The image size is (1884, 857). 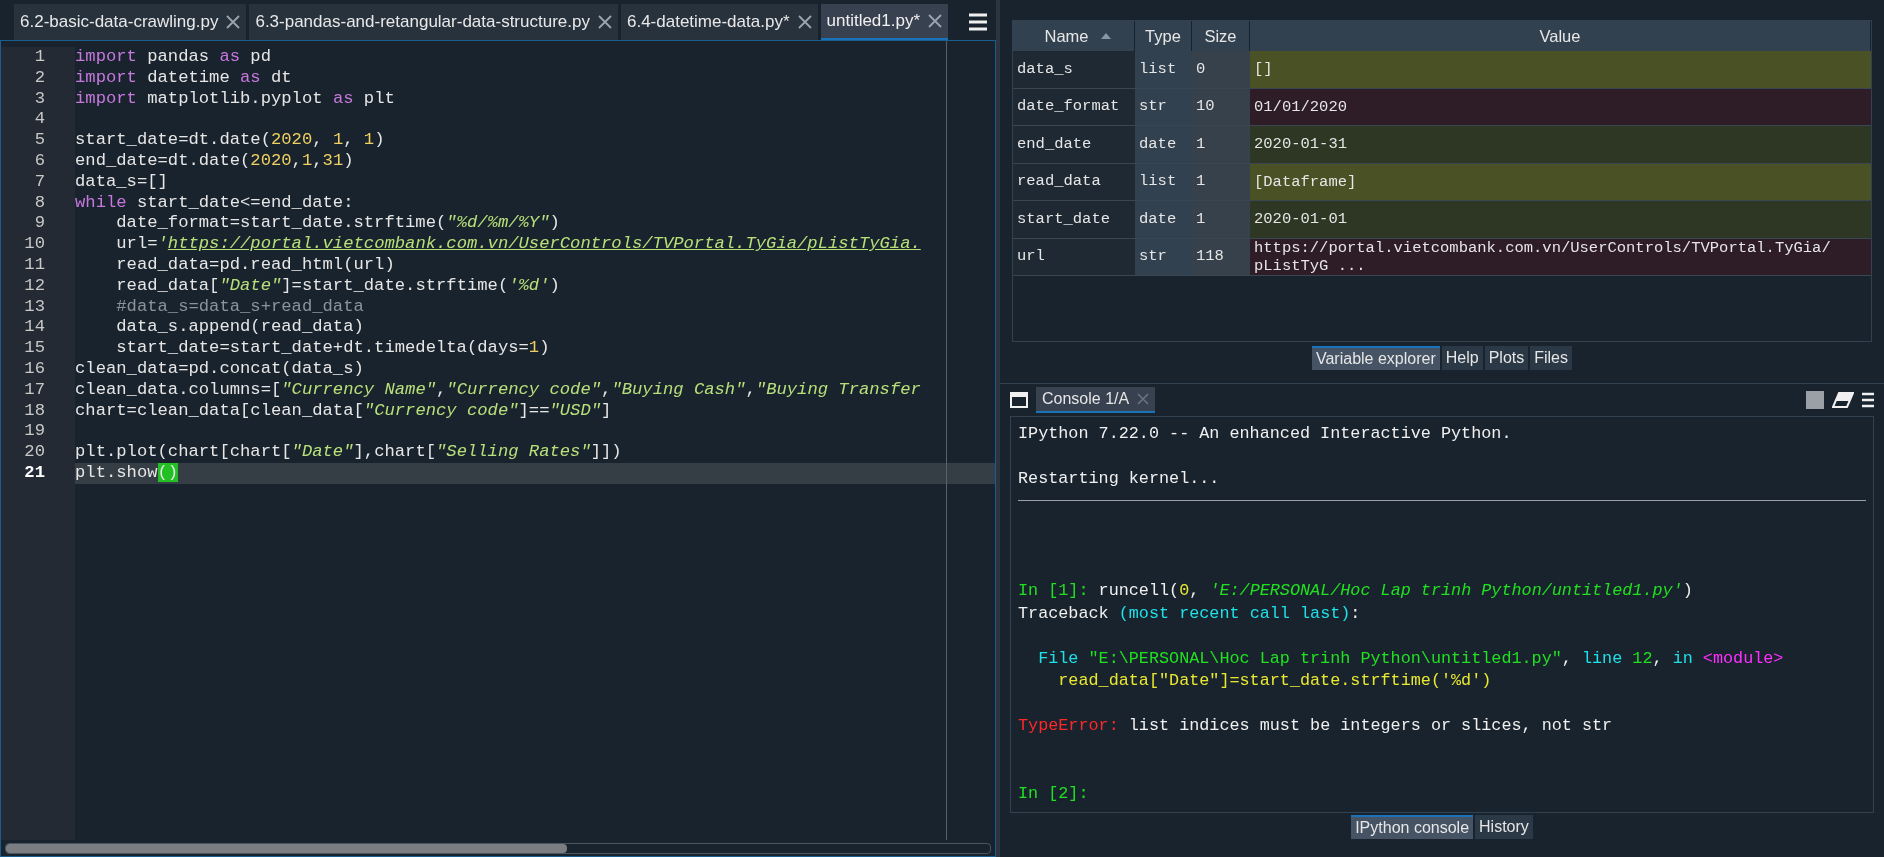 What do you see at coordinates (1506, 358) in the screenshot?
I see `pane-tab: Plots` at bounding box center [1506, 358].